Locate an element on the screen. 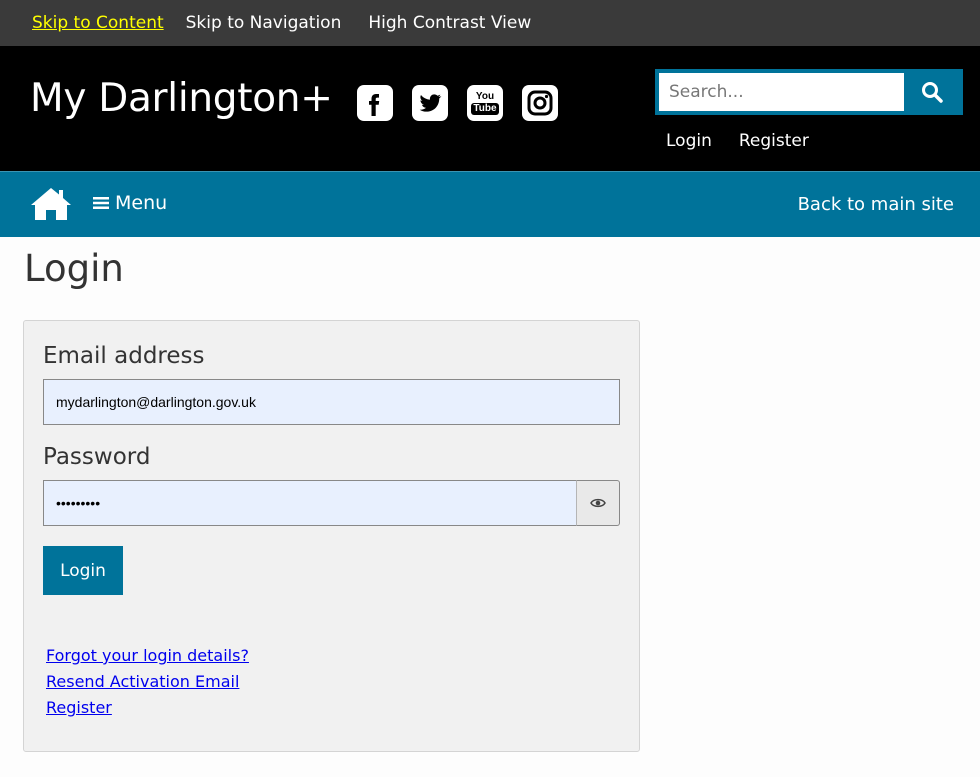  search-icon is located at coordinates (932, 92).